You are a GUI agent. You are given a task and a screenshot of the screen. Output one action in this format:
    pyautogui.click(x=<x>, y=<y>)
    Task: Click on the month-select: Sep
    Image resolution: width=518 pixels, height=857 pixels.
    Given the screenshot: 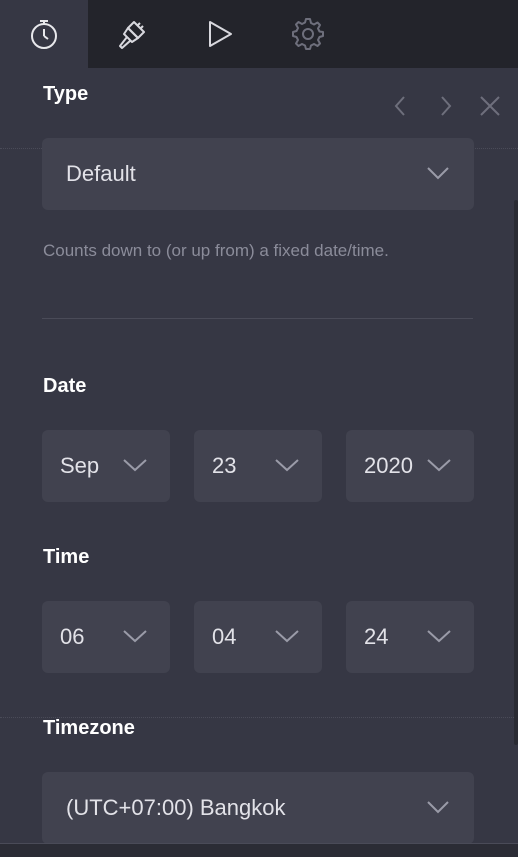 What is the action you would take?
    pyautogui.click(x=106, y=466)
    